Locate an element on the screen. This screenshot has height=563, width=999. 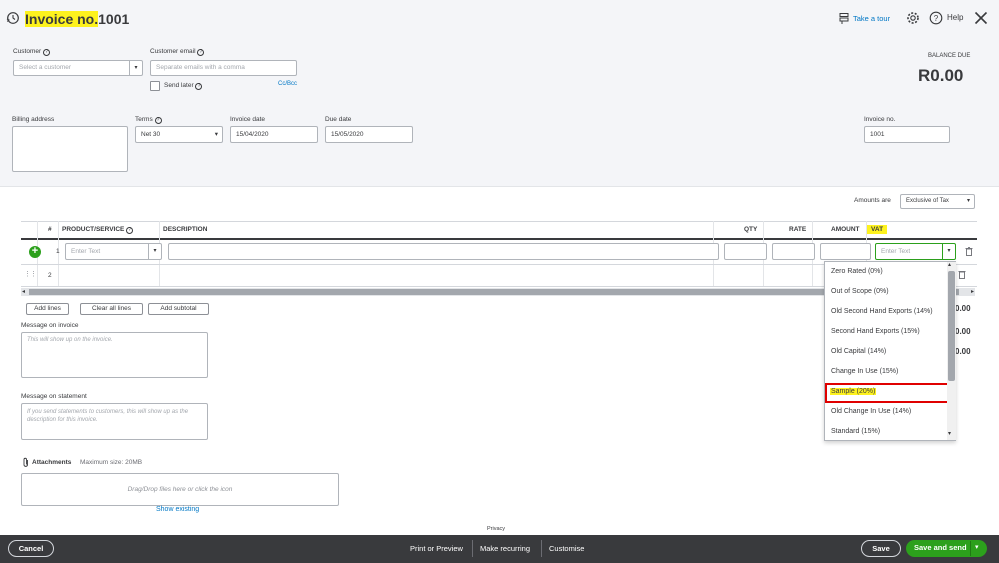
recent-transactions-icon is located at coordinates (13, 18).